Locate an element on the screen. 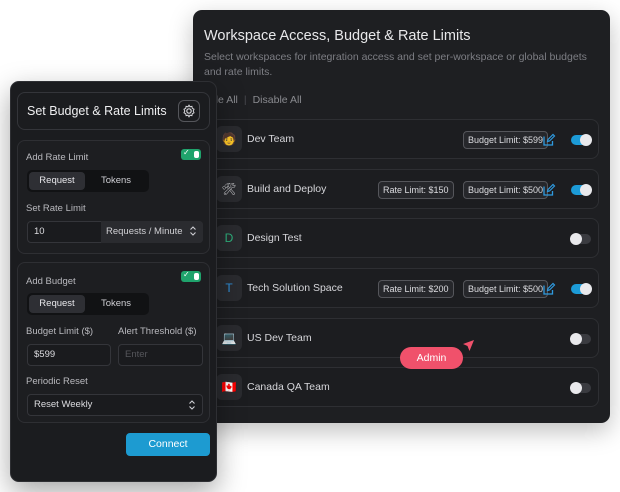  rate-limit-badge: Rate Limit: $150 is located at coordinates (416, 190).